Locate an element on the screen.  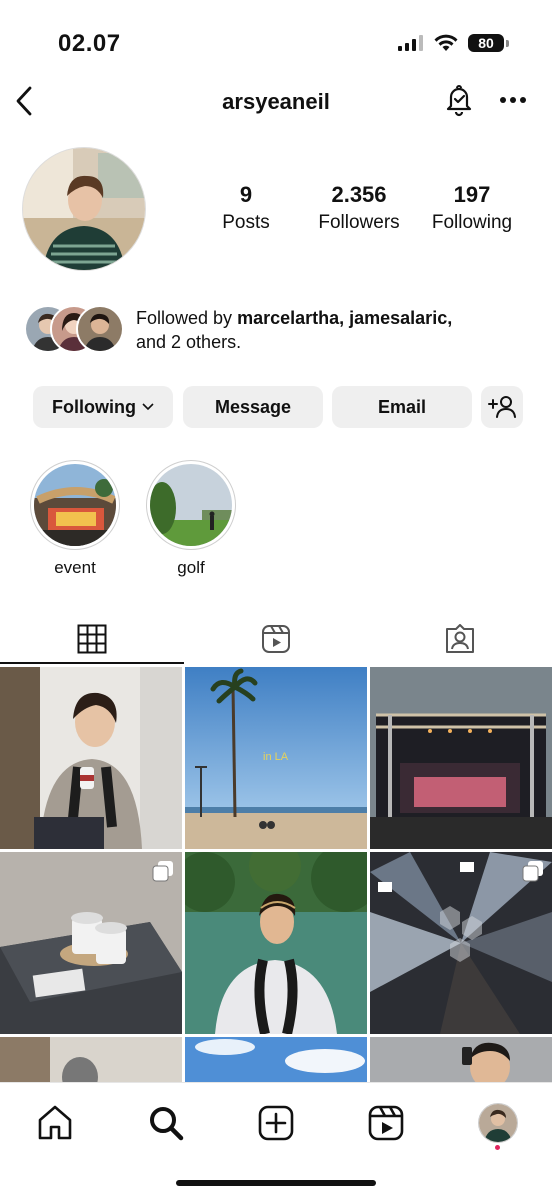
email-button: Email is located at coordinates (402, 407).